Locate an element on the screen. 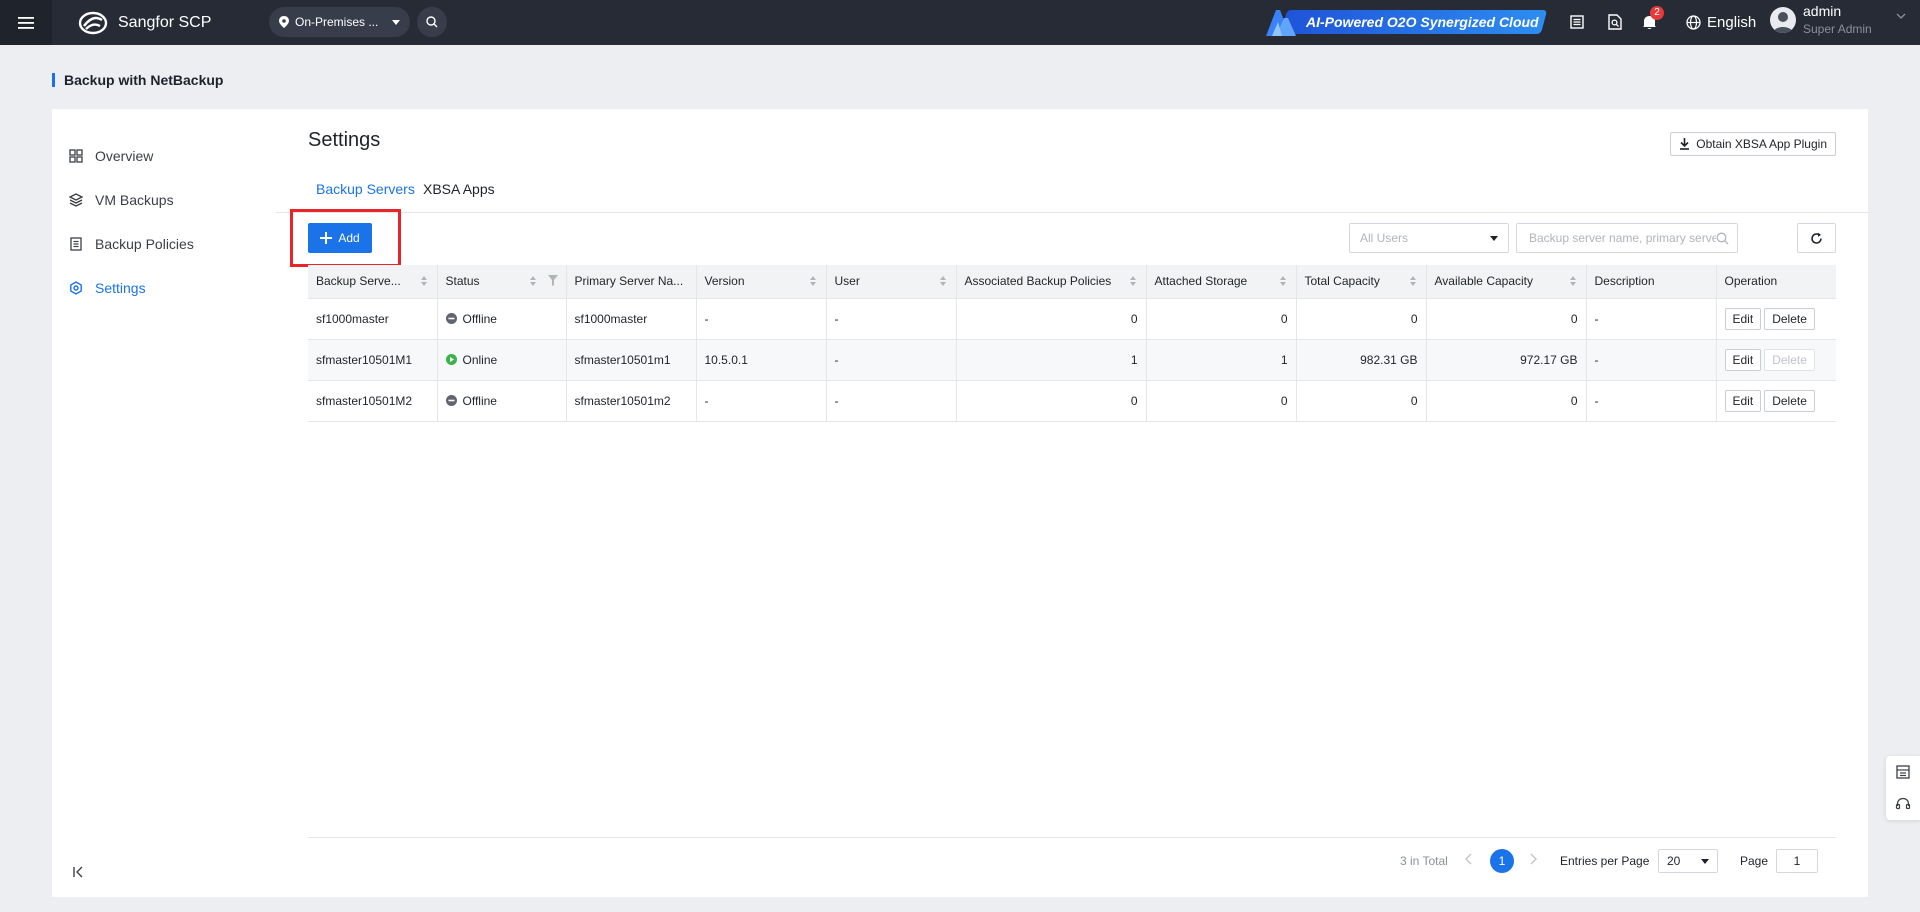 Image resolution: width=1920 pixels, height=912 pixels. total-count: 3 in Total is located at coordinates (1424, 861).